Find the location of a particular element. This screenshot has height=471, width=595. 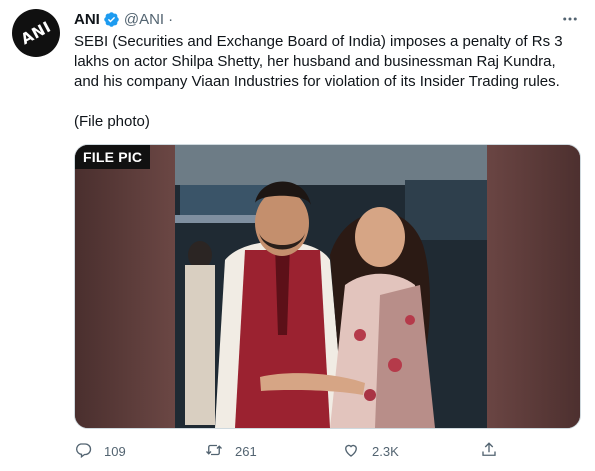

share-icon is located at coordinates (489, 451).